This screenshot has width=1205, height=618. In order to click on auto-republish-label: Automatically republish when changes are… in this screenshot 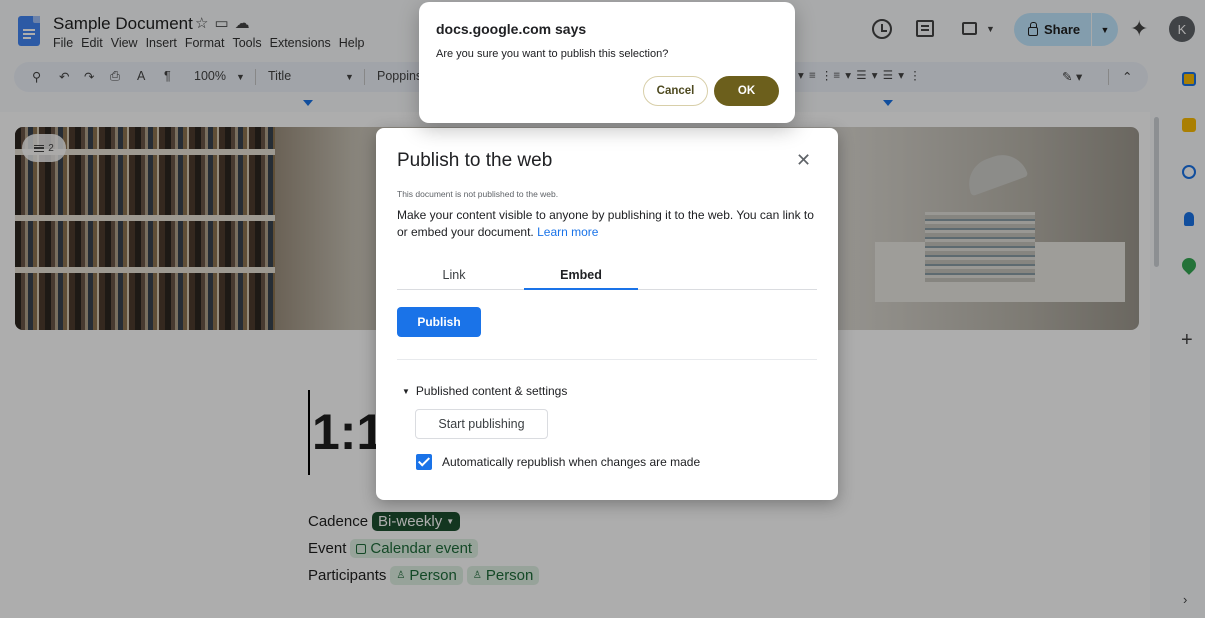, I will do `click(571, 462)`.